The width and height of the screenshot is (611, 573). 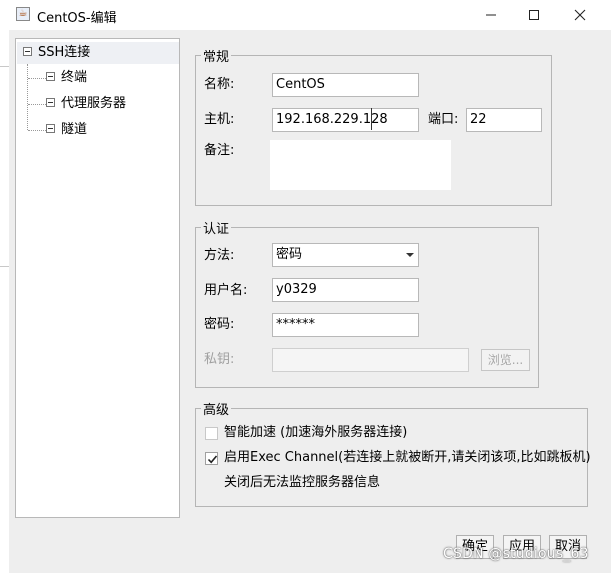 What do you see at coordinates (443, 119) in the screenshot?
I see `port-label: 端口:` at bounding box center [443, 119].